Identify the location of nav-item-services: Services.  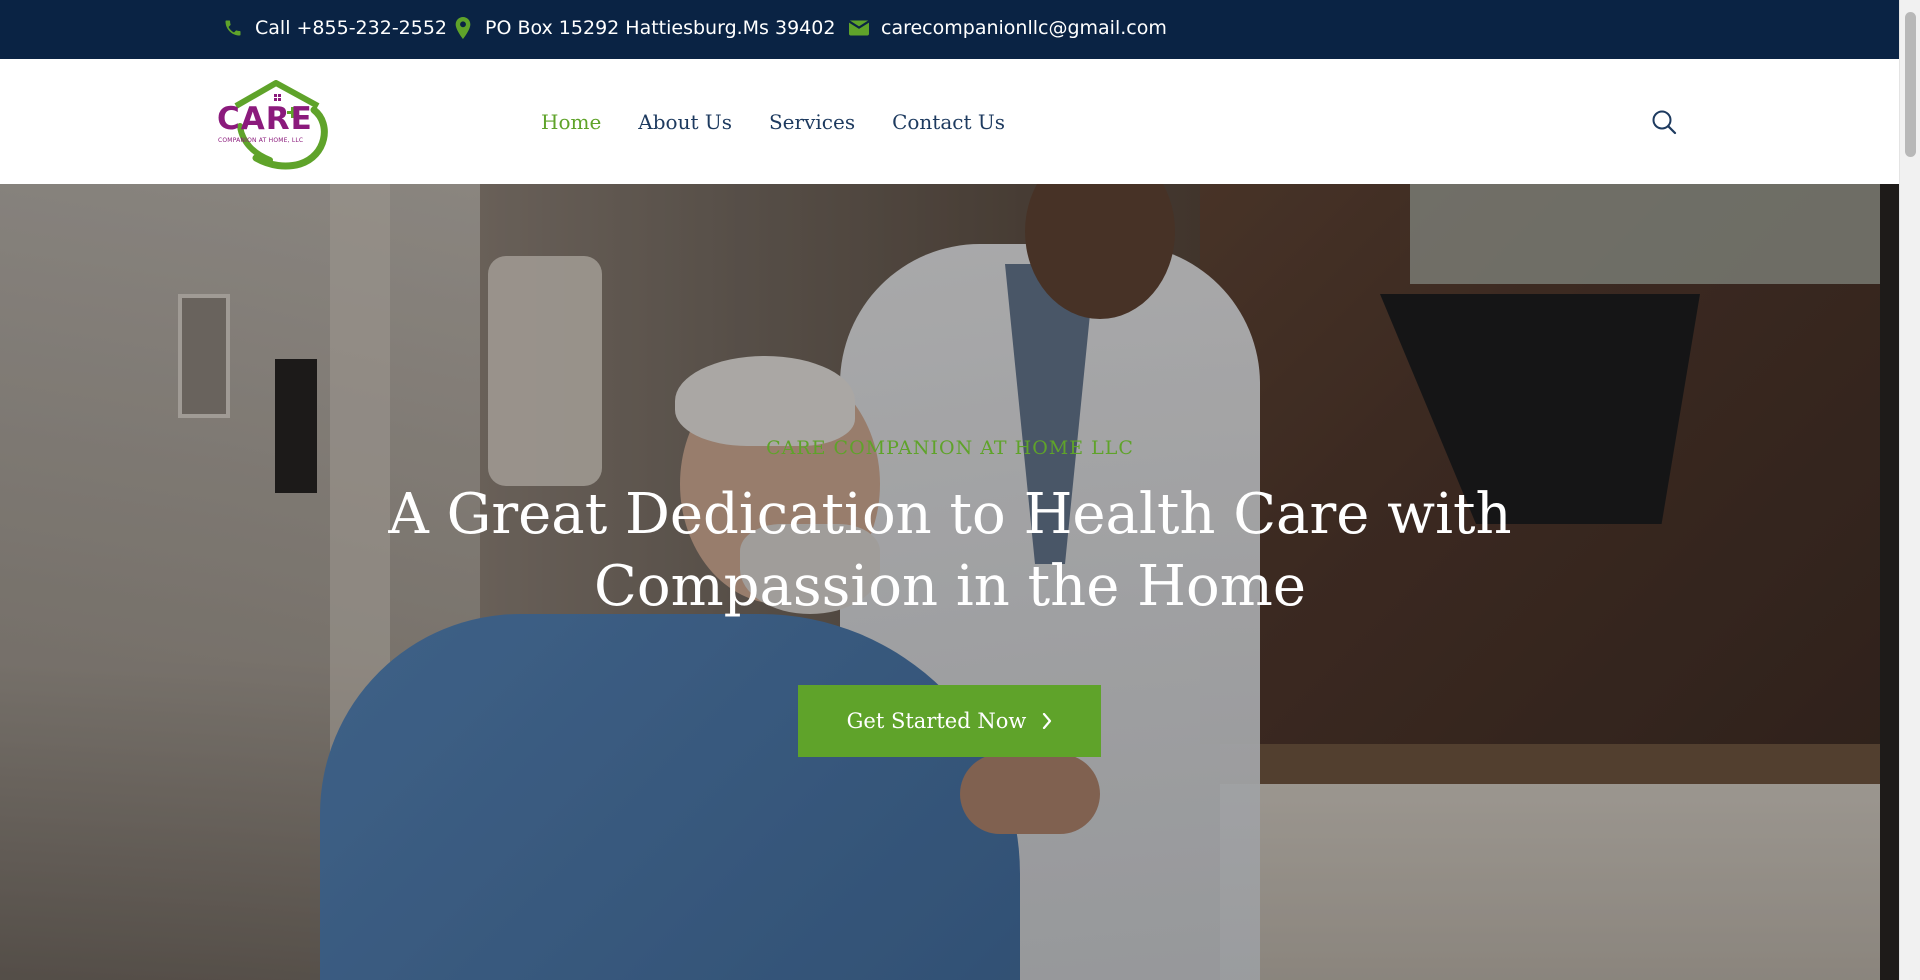
(812, 122).